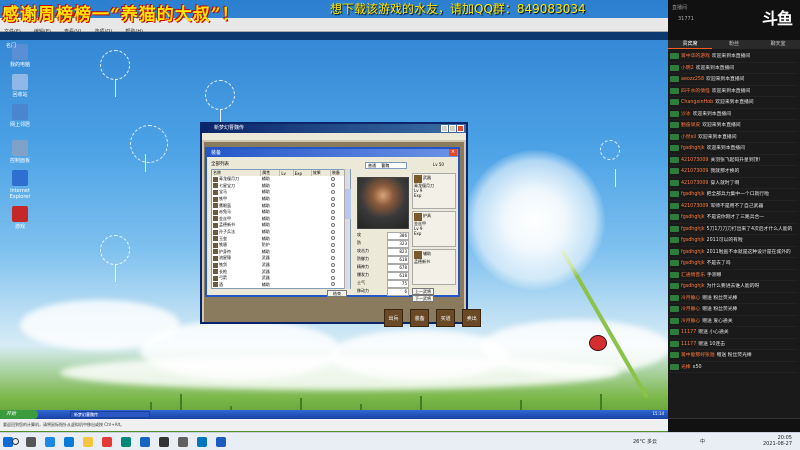  Describe the element at coordinates (698, 355) in the screenshot. I see `chat-username: 蒋中能那好张驰` at that location.